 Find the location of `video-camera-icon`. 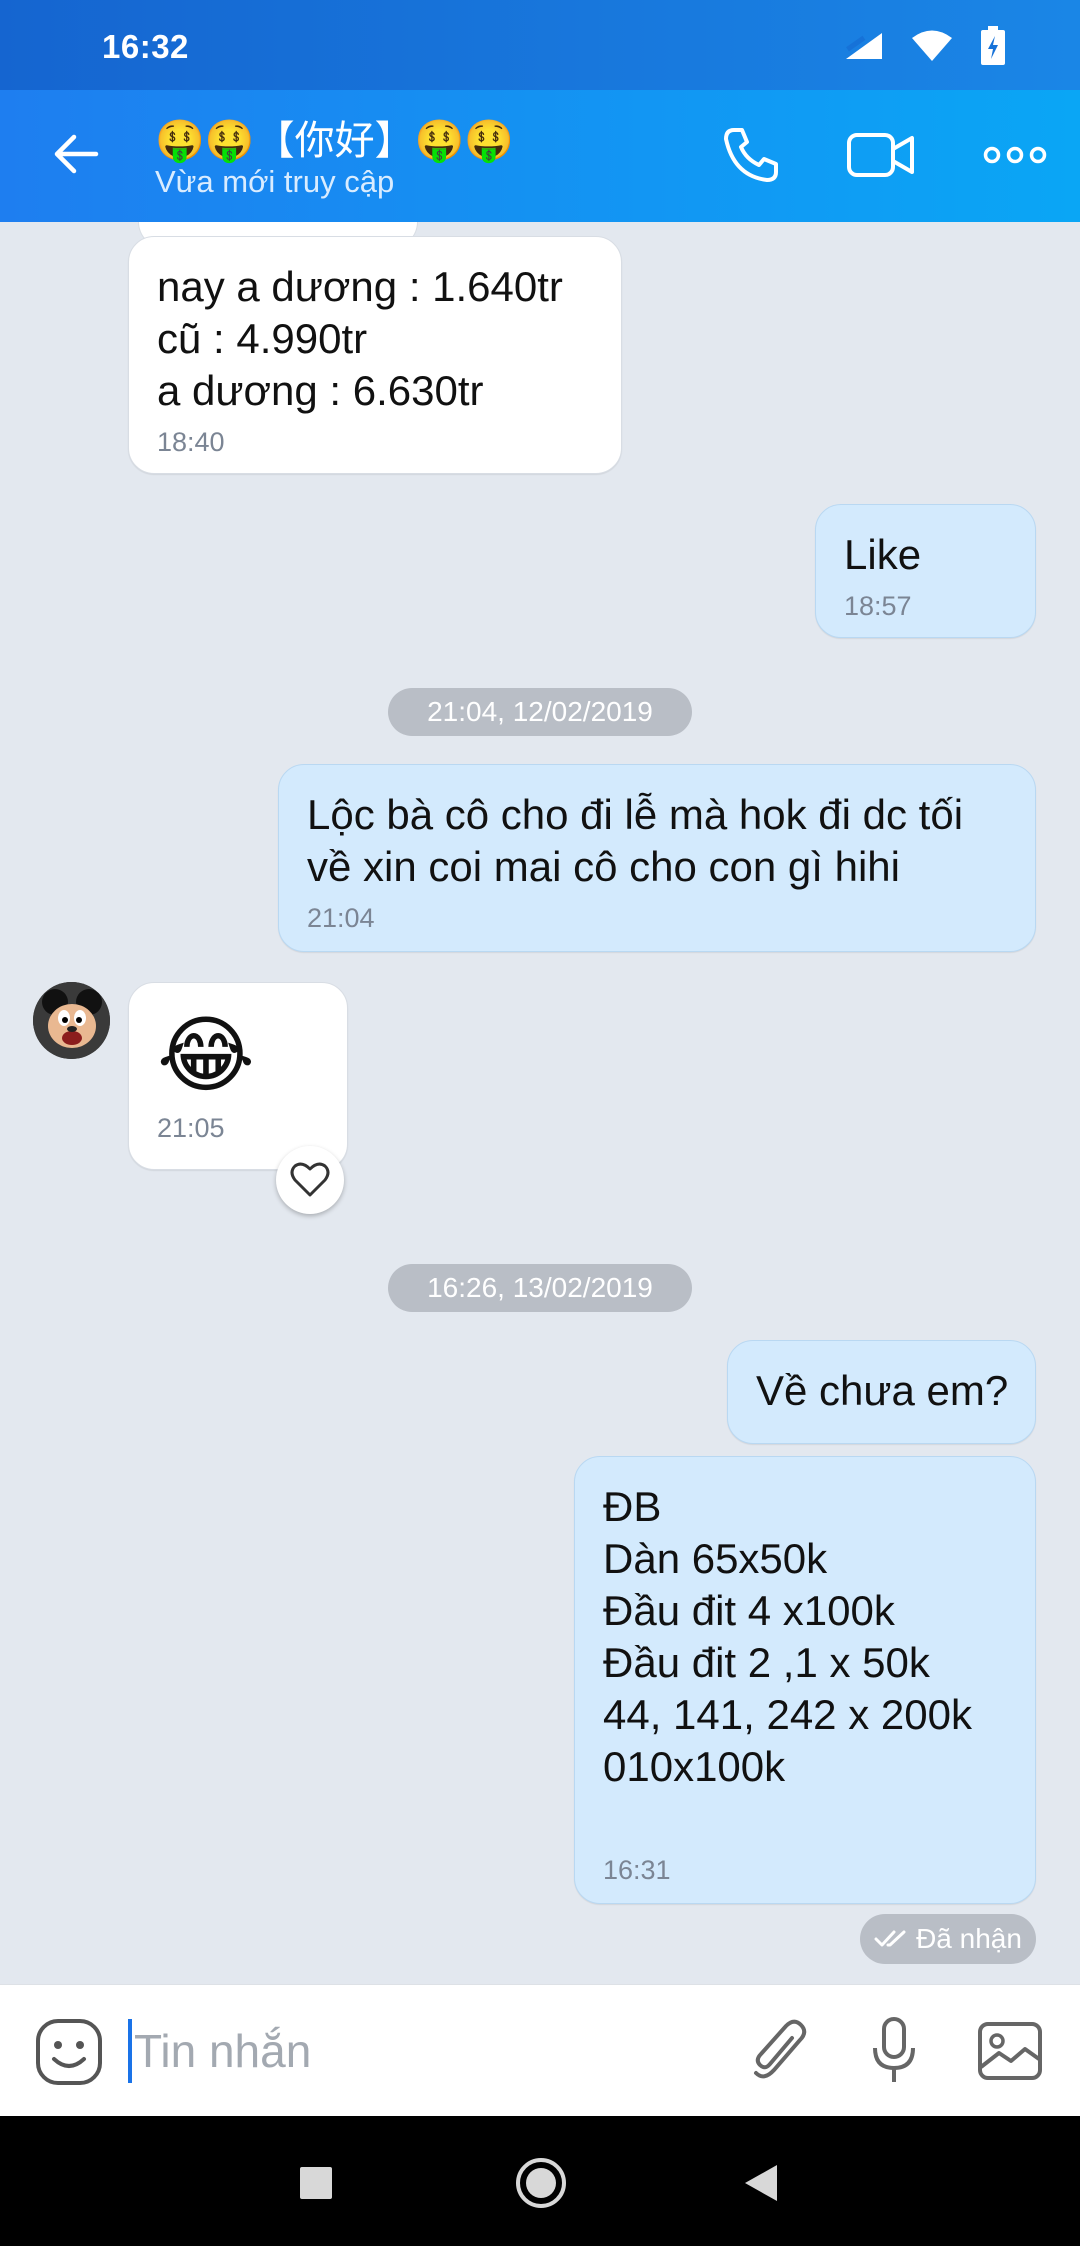

video-camera-icon is located at coordinates (880, 155).